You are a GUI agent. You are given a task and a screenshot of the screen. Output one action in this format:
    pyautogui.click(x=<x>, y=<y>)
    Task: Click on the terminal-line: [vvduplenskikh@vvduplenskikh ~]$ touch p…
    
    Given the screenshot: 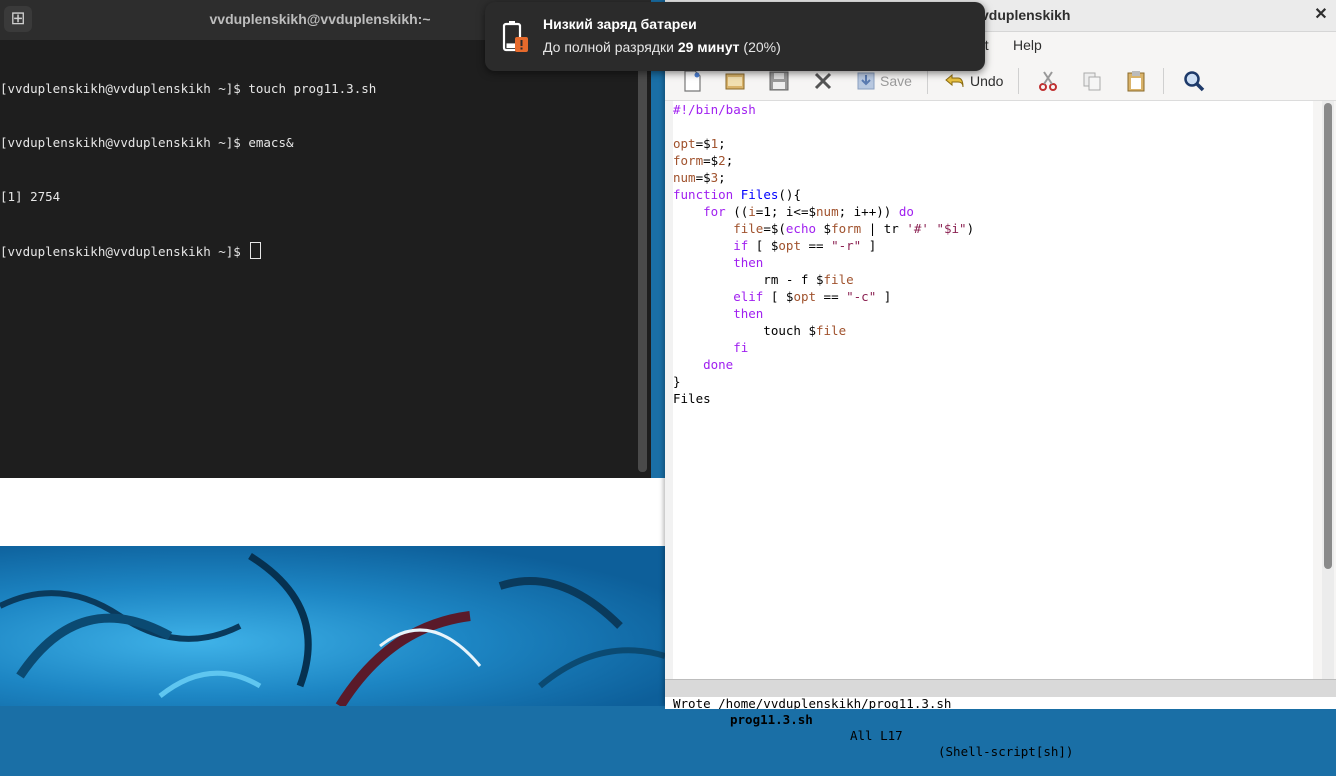 What is the action you would take?
    pyautogui.click(x=188, y=88)
    